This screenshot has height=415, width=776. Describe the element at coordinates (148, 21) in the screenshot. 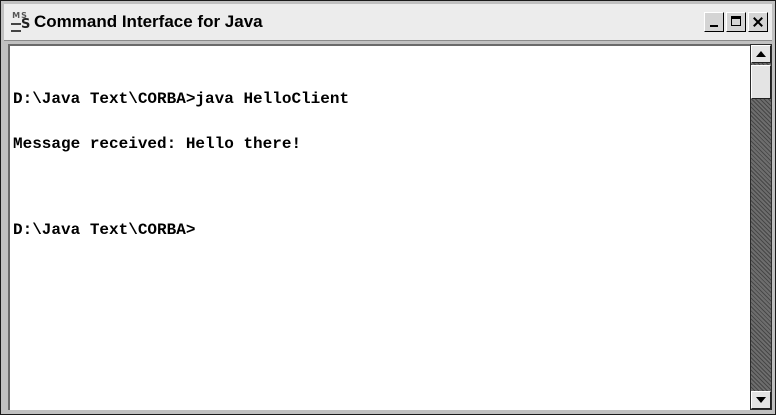

I see `window-title: Command Interface for Java` at that location.